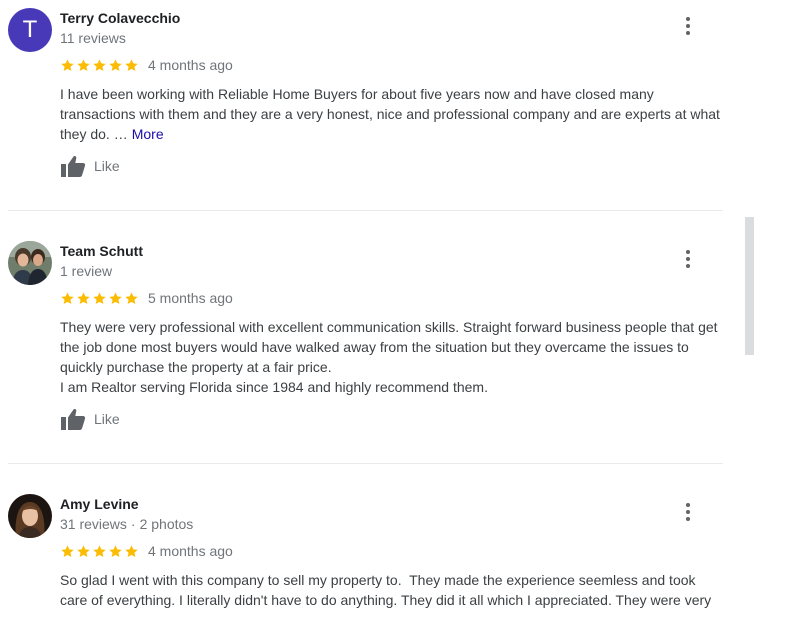 Image resolution: width=785 pixels, height=628 pixels. I want to click on photo-count: 2 photos, so click(166, 524).